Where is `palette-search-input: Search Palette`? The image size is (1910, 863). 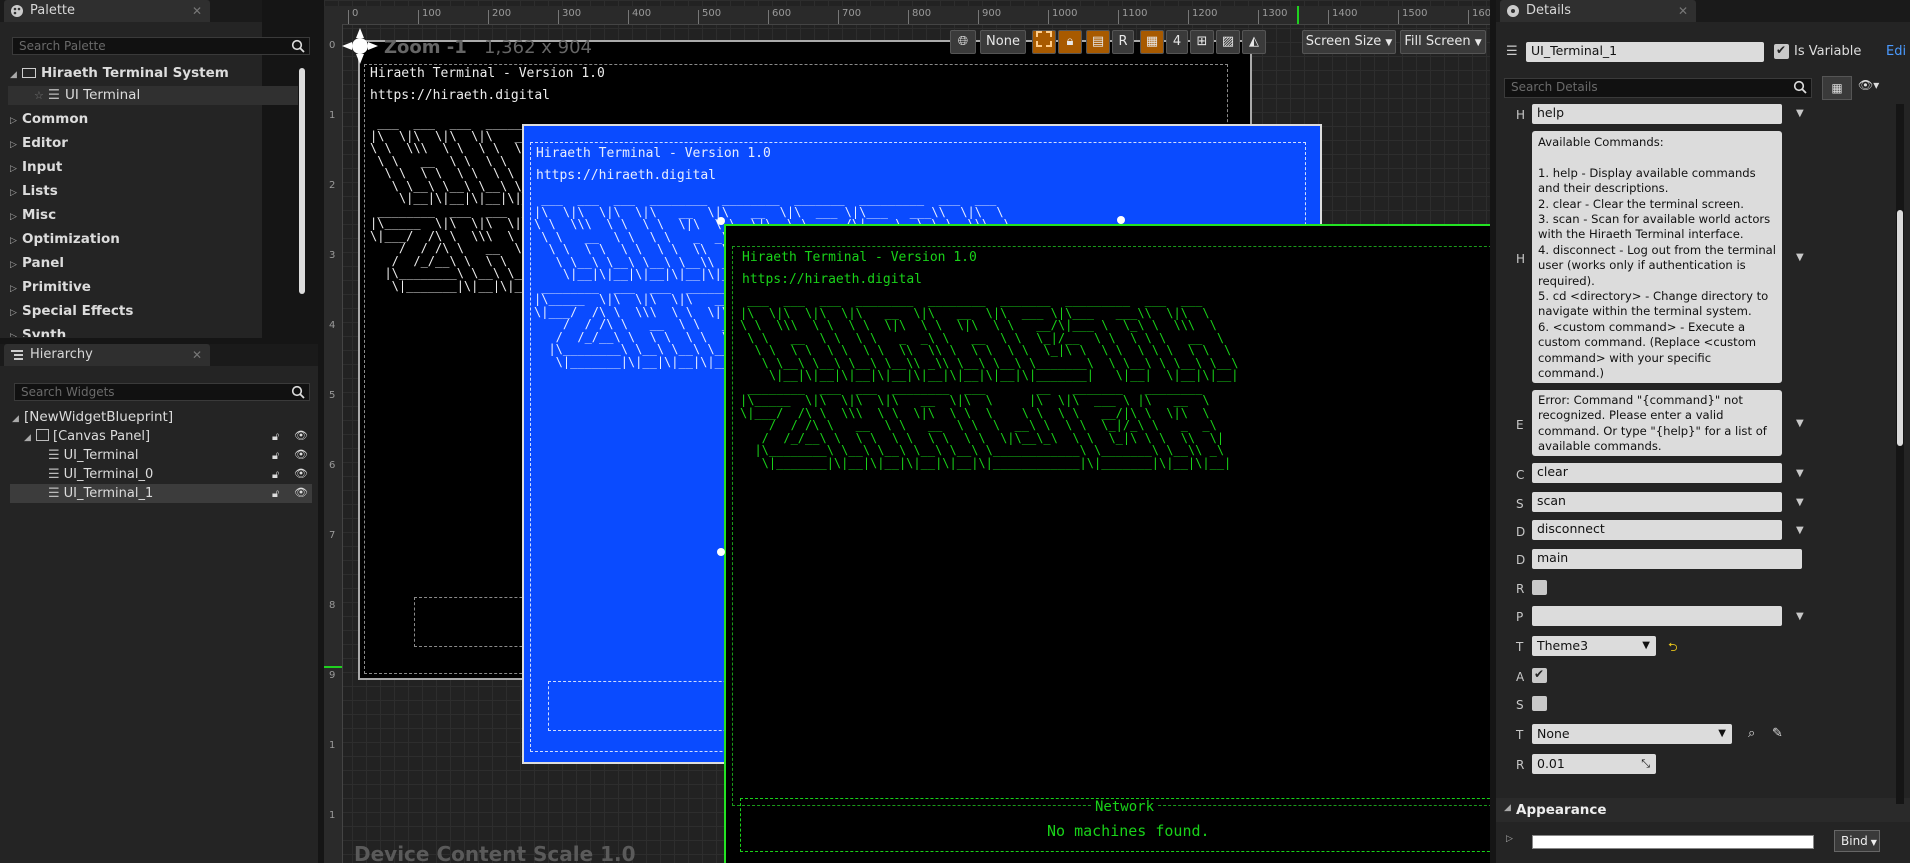
palette-search-input: Search Palette is located at coordinates (161, 46).